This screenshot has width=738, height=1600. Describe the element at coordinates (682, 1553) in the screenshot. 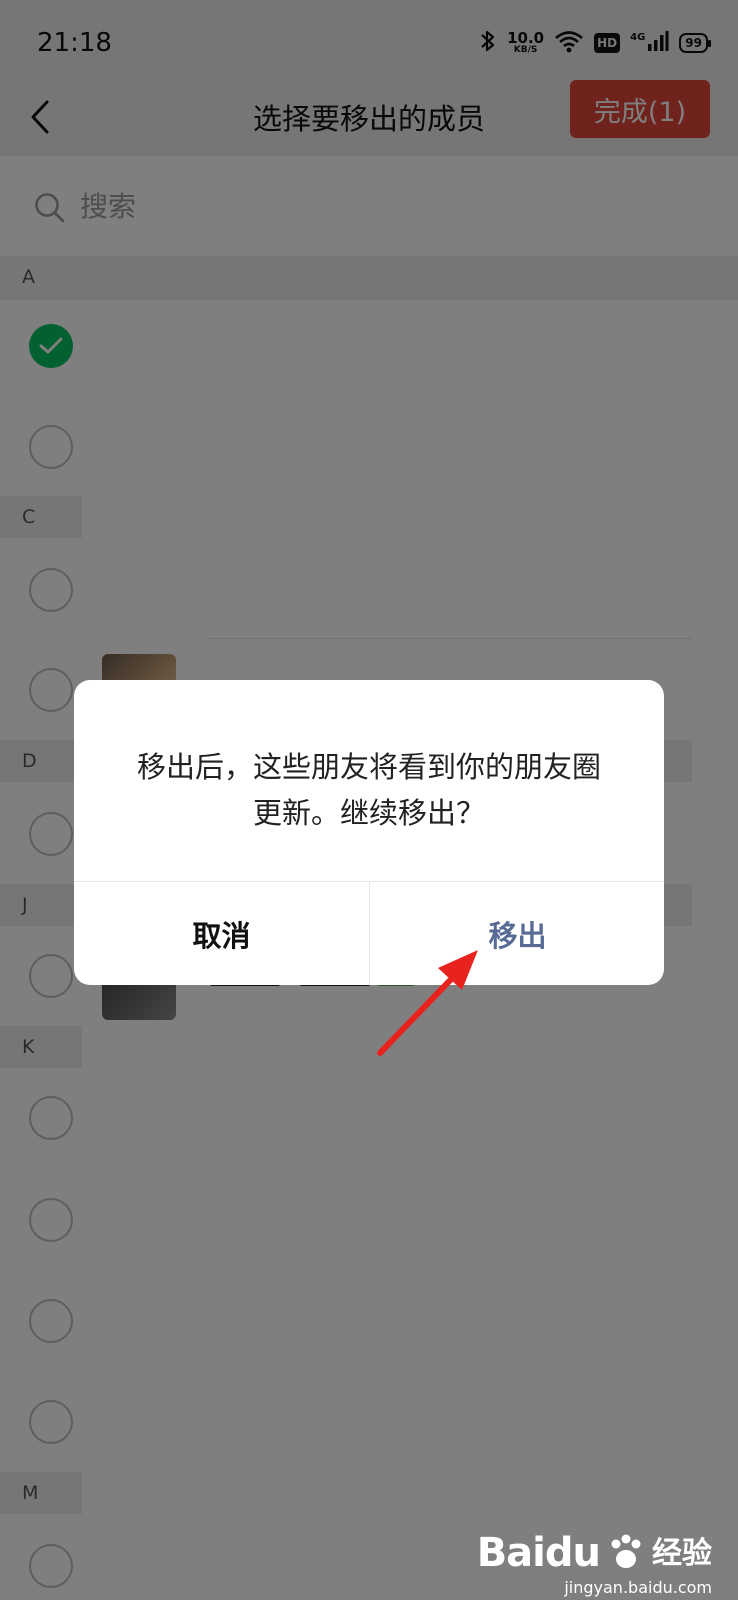

I see `watermark-suffix: 经验` at that location.